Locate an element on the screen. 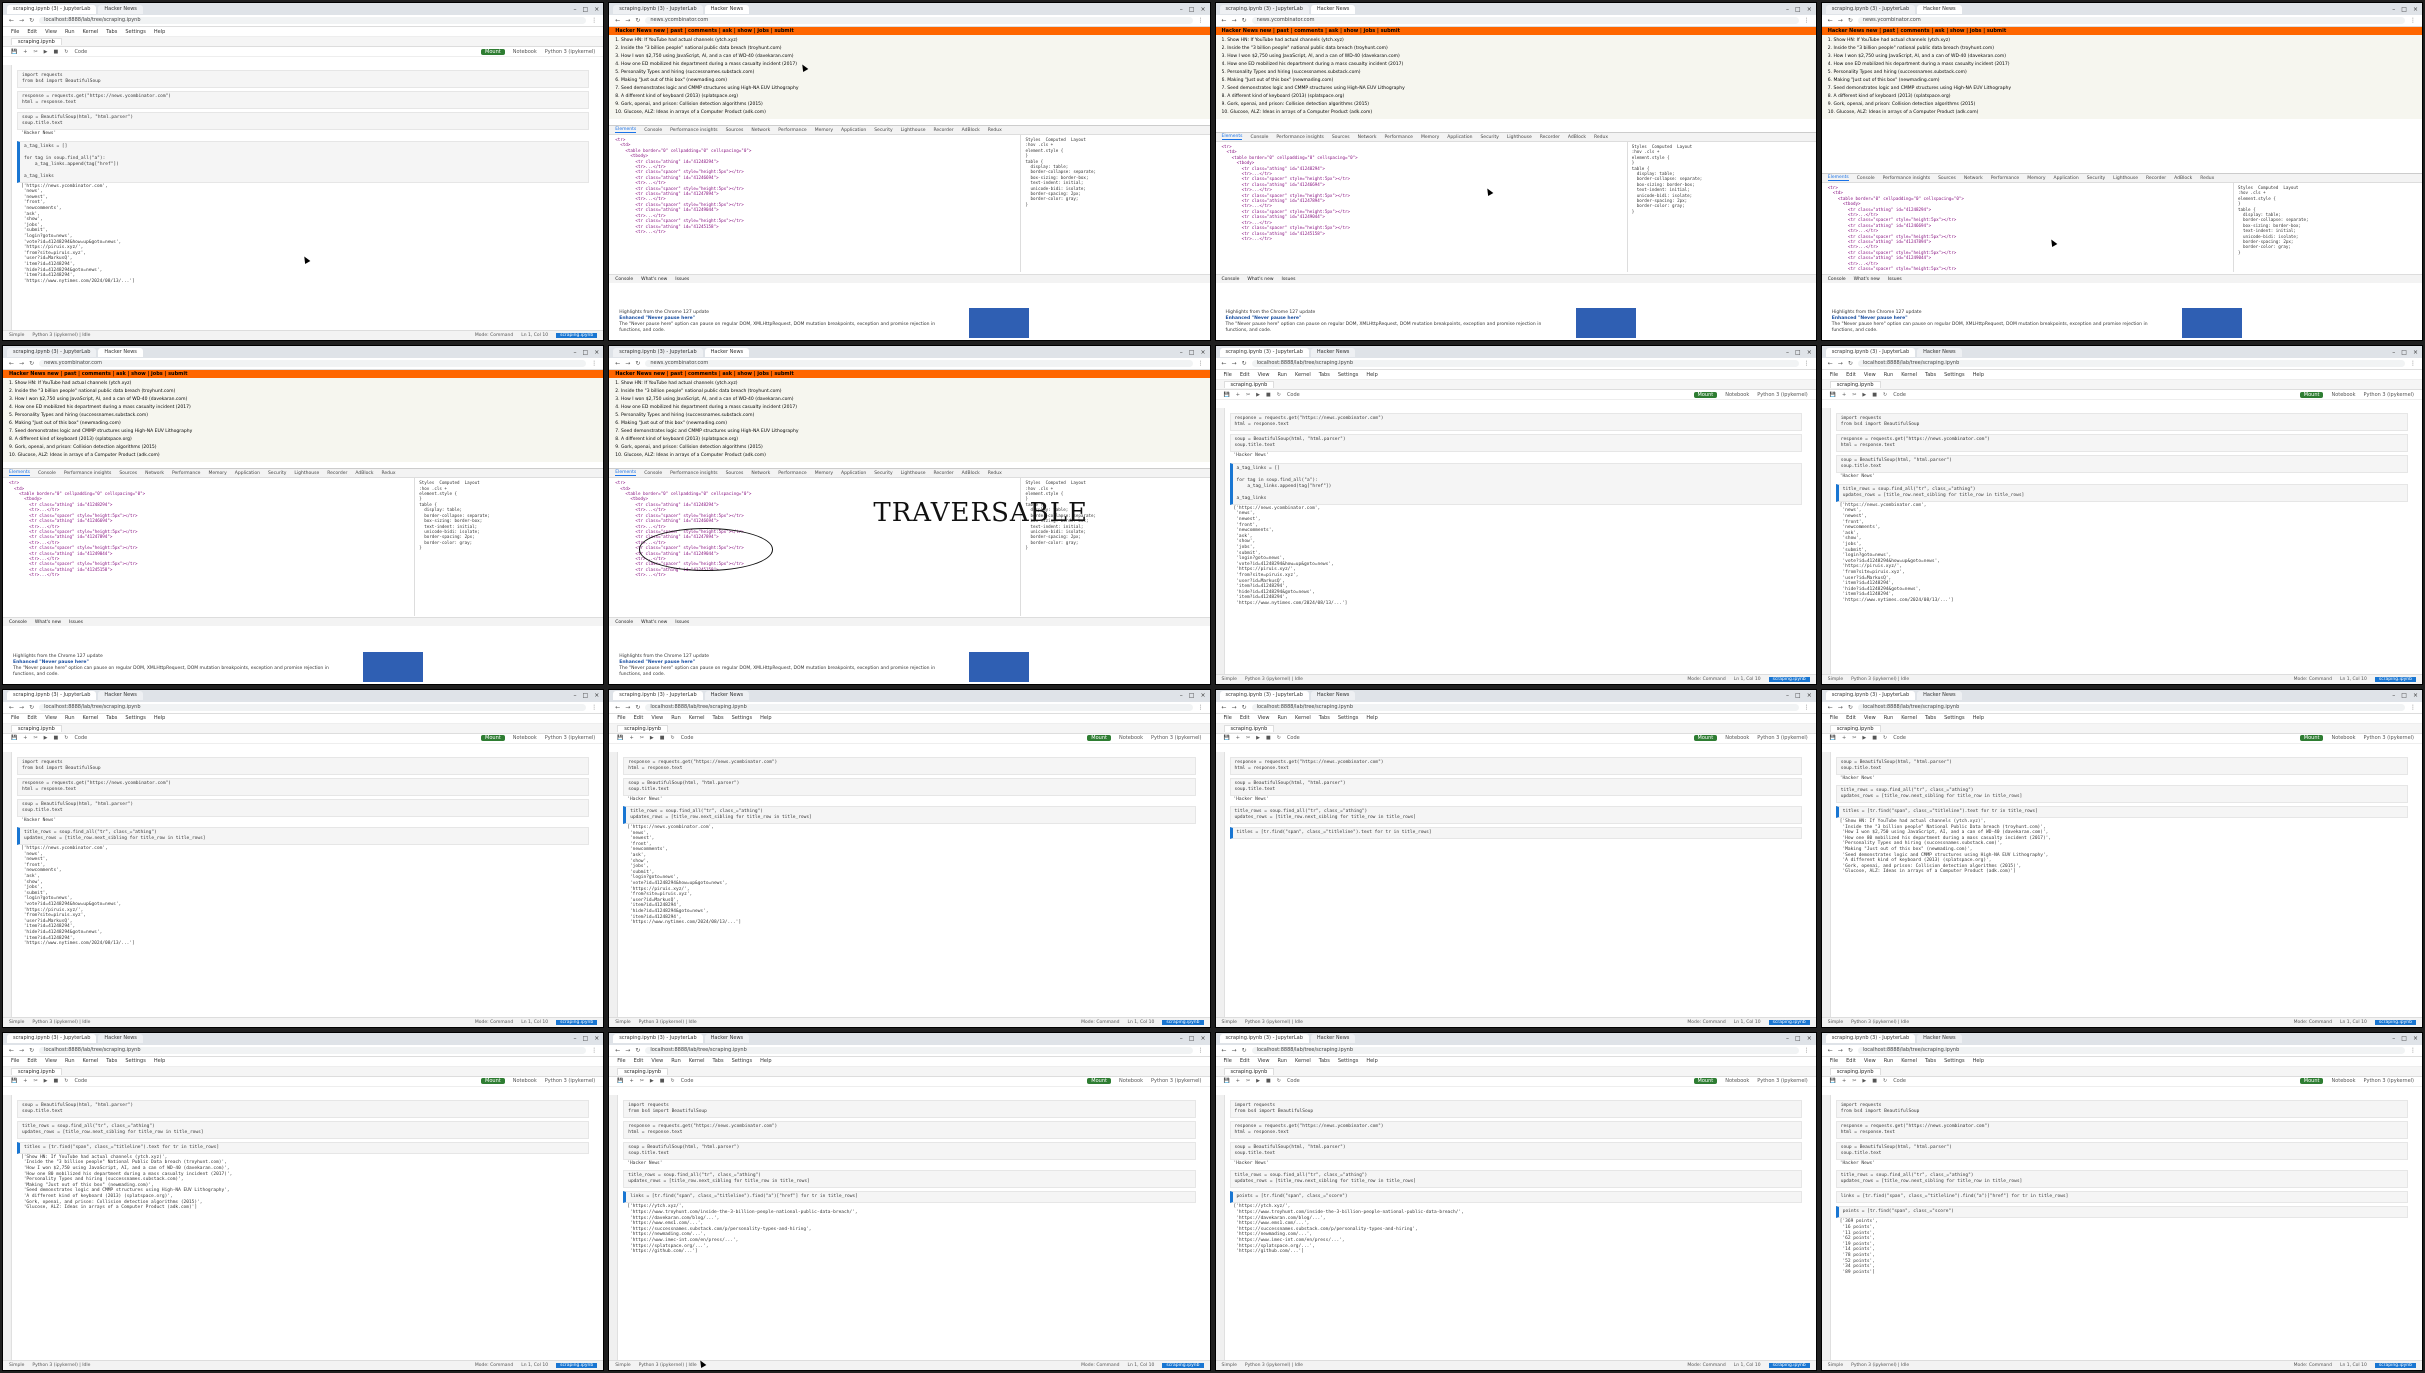 This screenshot has height=1373, width=2425. menu-item: View is located at coordinates (1870, 718).